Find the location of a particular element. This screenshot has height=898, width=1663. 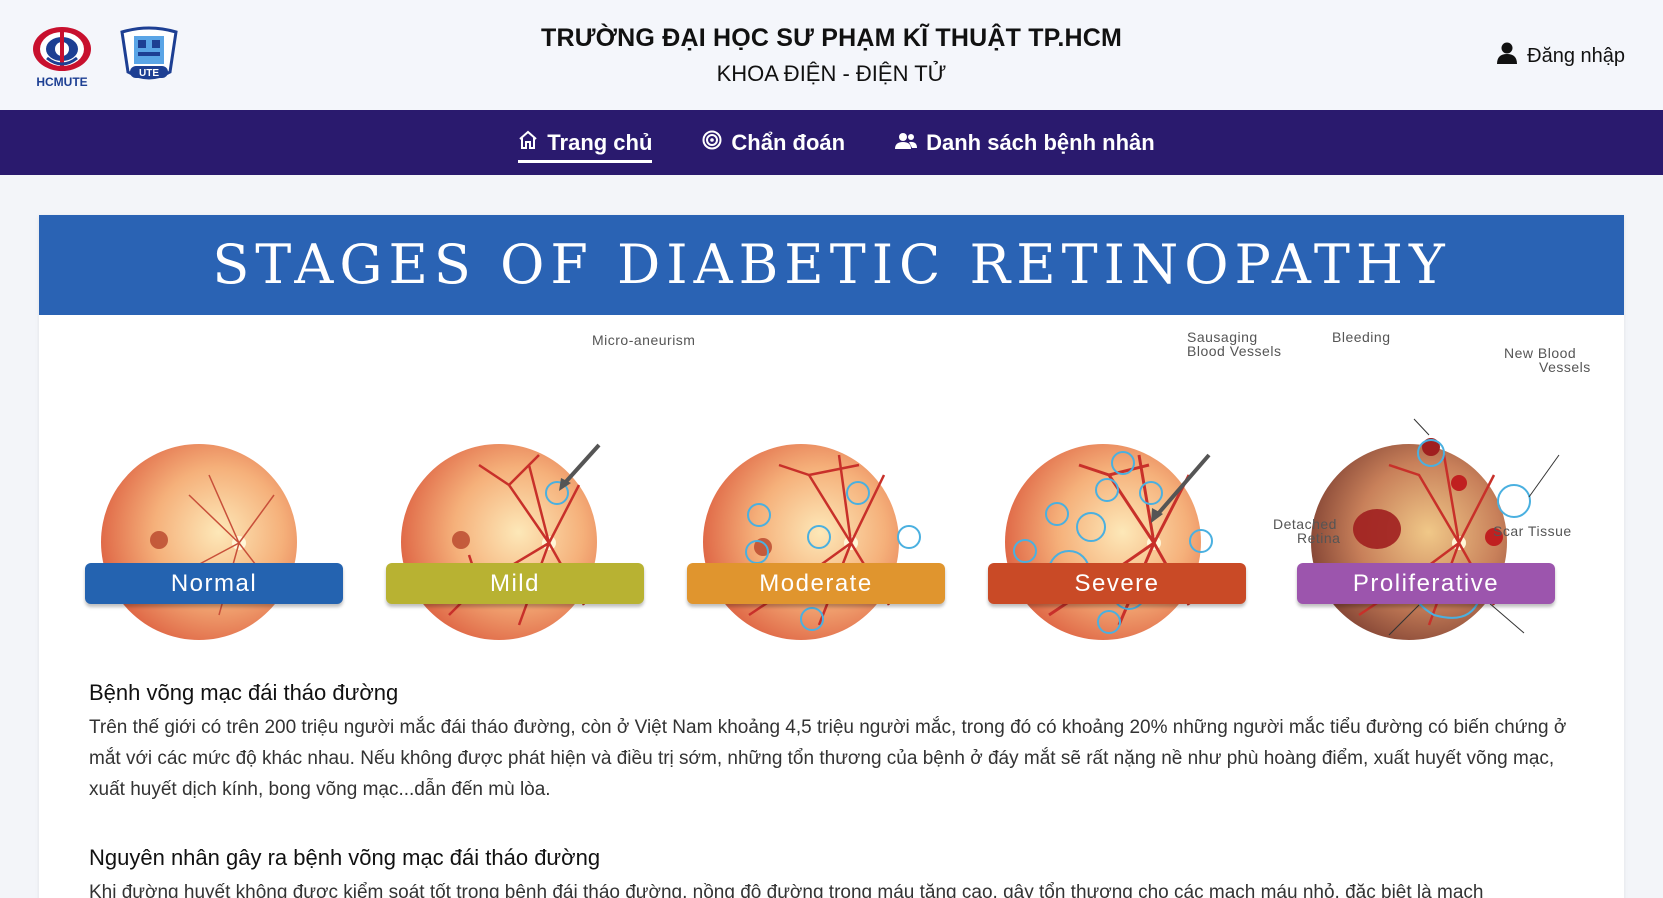

section-heading: Bệnh võng mạc đái tháo đường is located at coordinates (244, 692).